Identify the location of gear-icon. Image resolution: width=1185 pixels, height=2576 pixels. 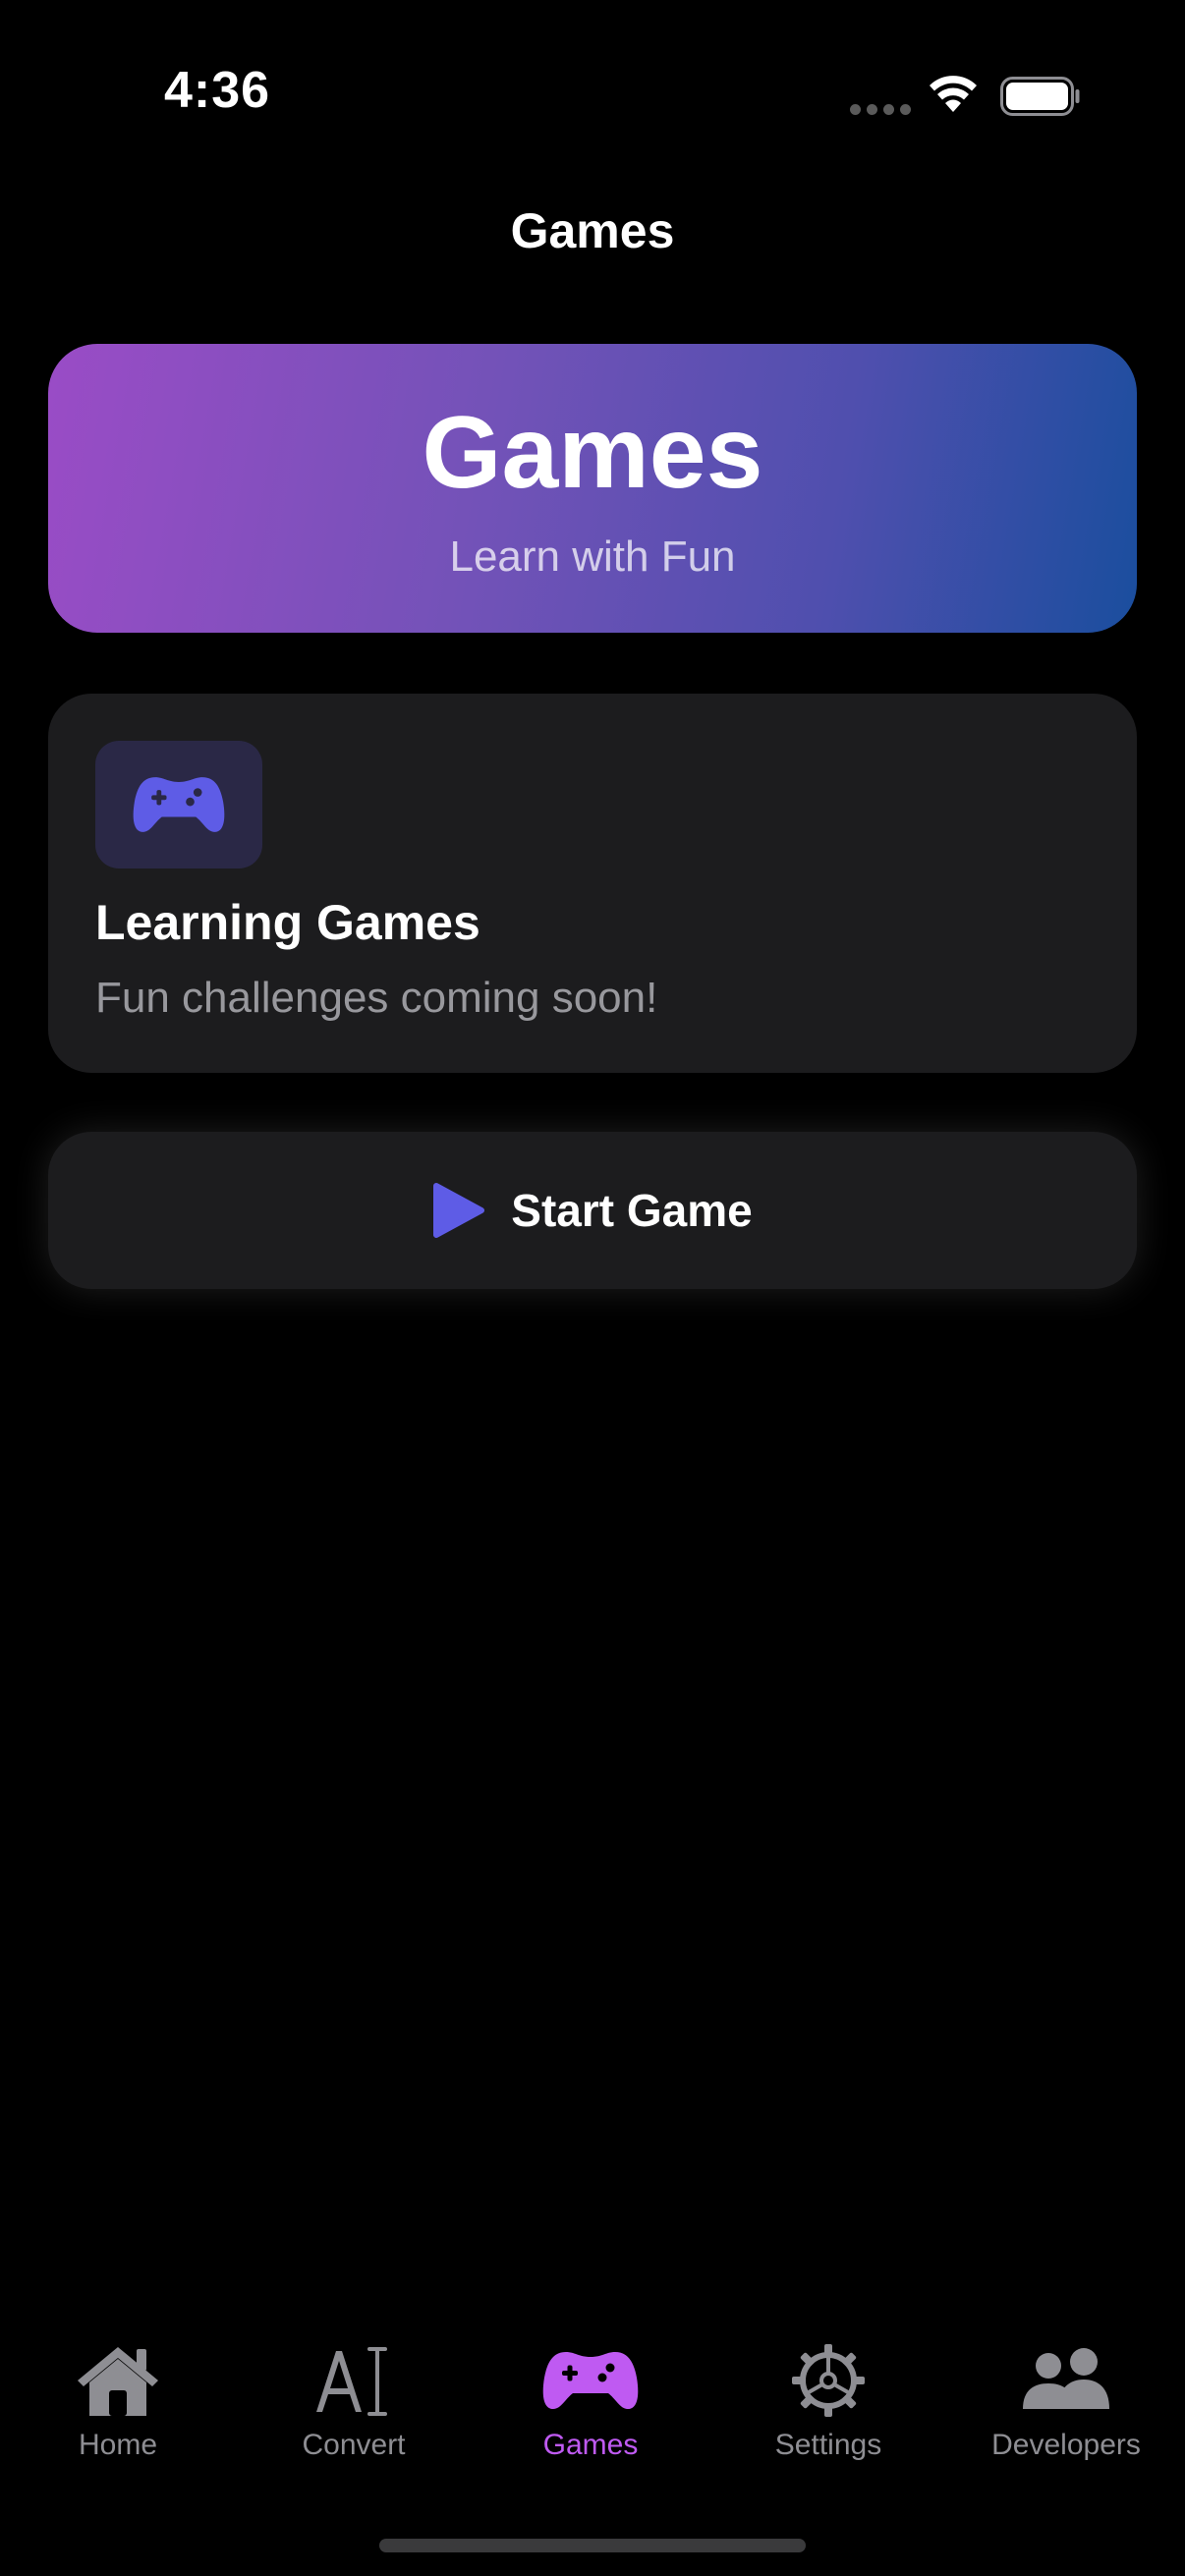
(829, 2380).